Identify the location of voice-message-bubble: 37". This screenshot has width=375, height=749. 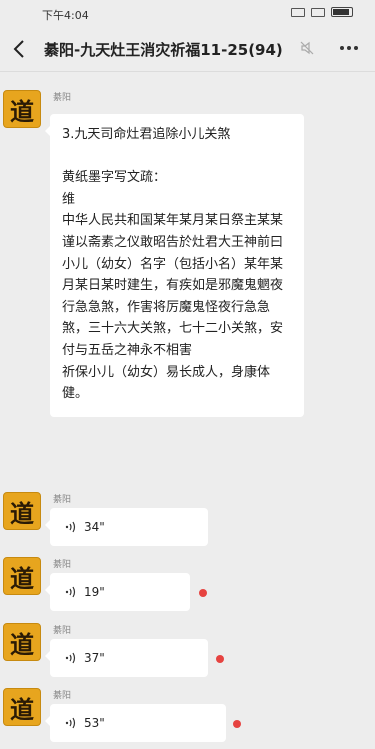
(126, 658).